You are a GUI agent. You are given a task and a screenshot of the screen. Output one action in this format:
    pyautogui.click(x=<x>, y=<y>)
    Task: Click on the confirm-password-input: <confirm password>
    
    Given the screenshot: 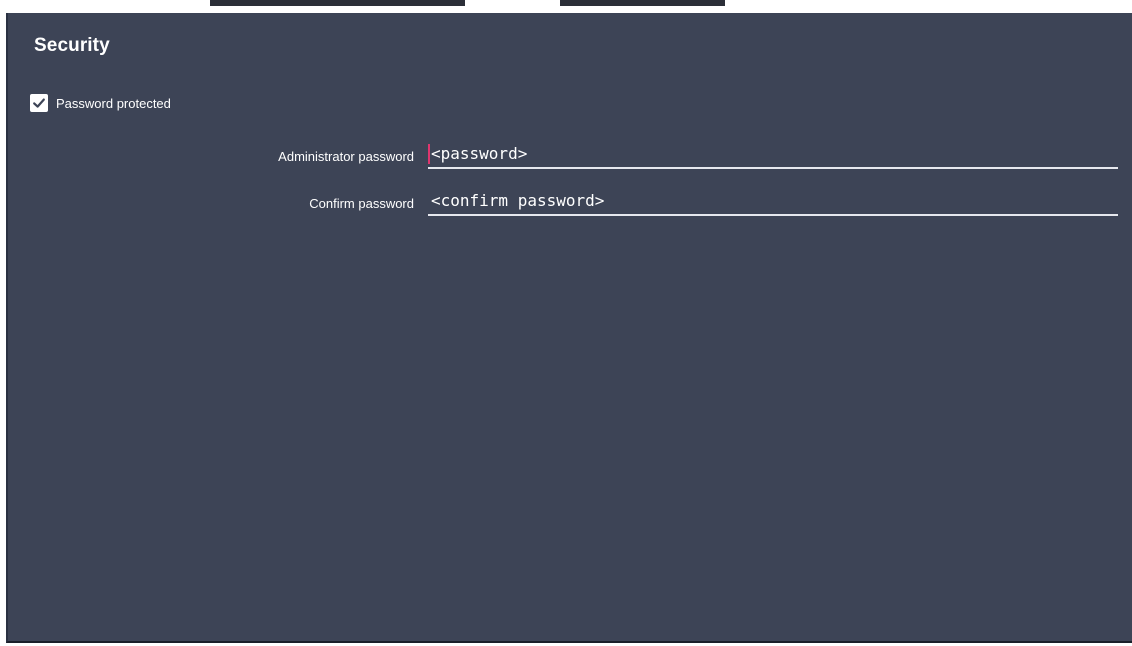 What is the action you would take?
    pyautogui.click(x=773, y=202)
    